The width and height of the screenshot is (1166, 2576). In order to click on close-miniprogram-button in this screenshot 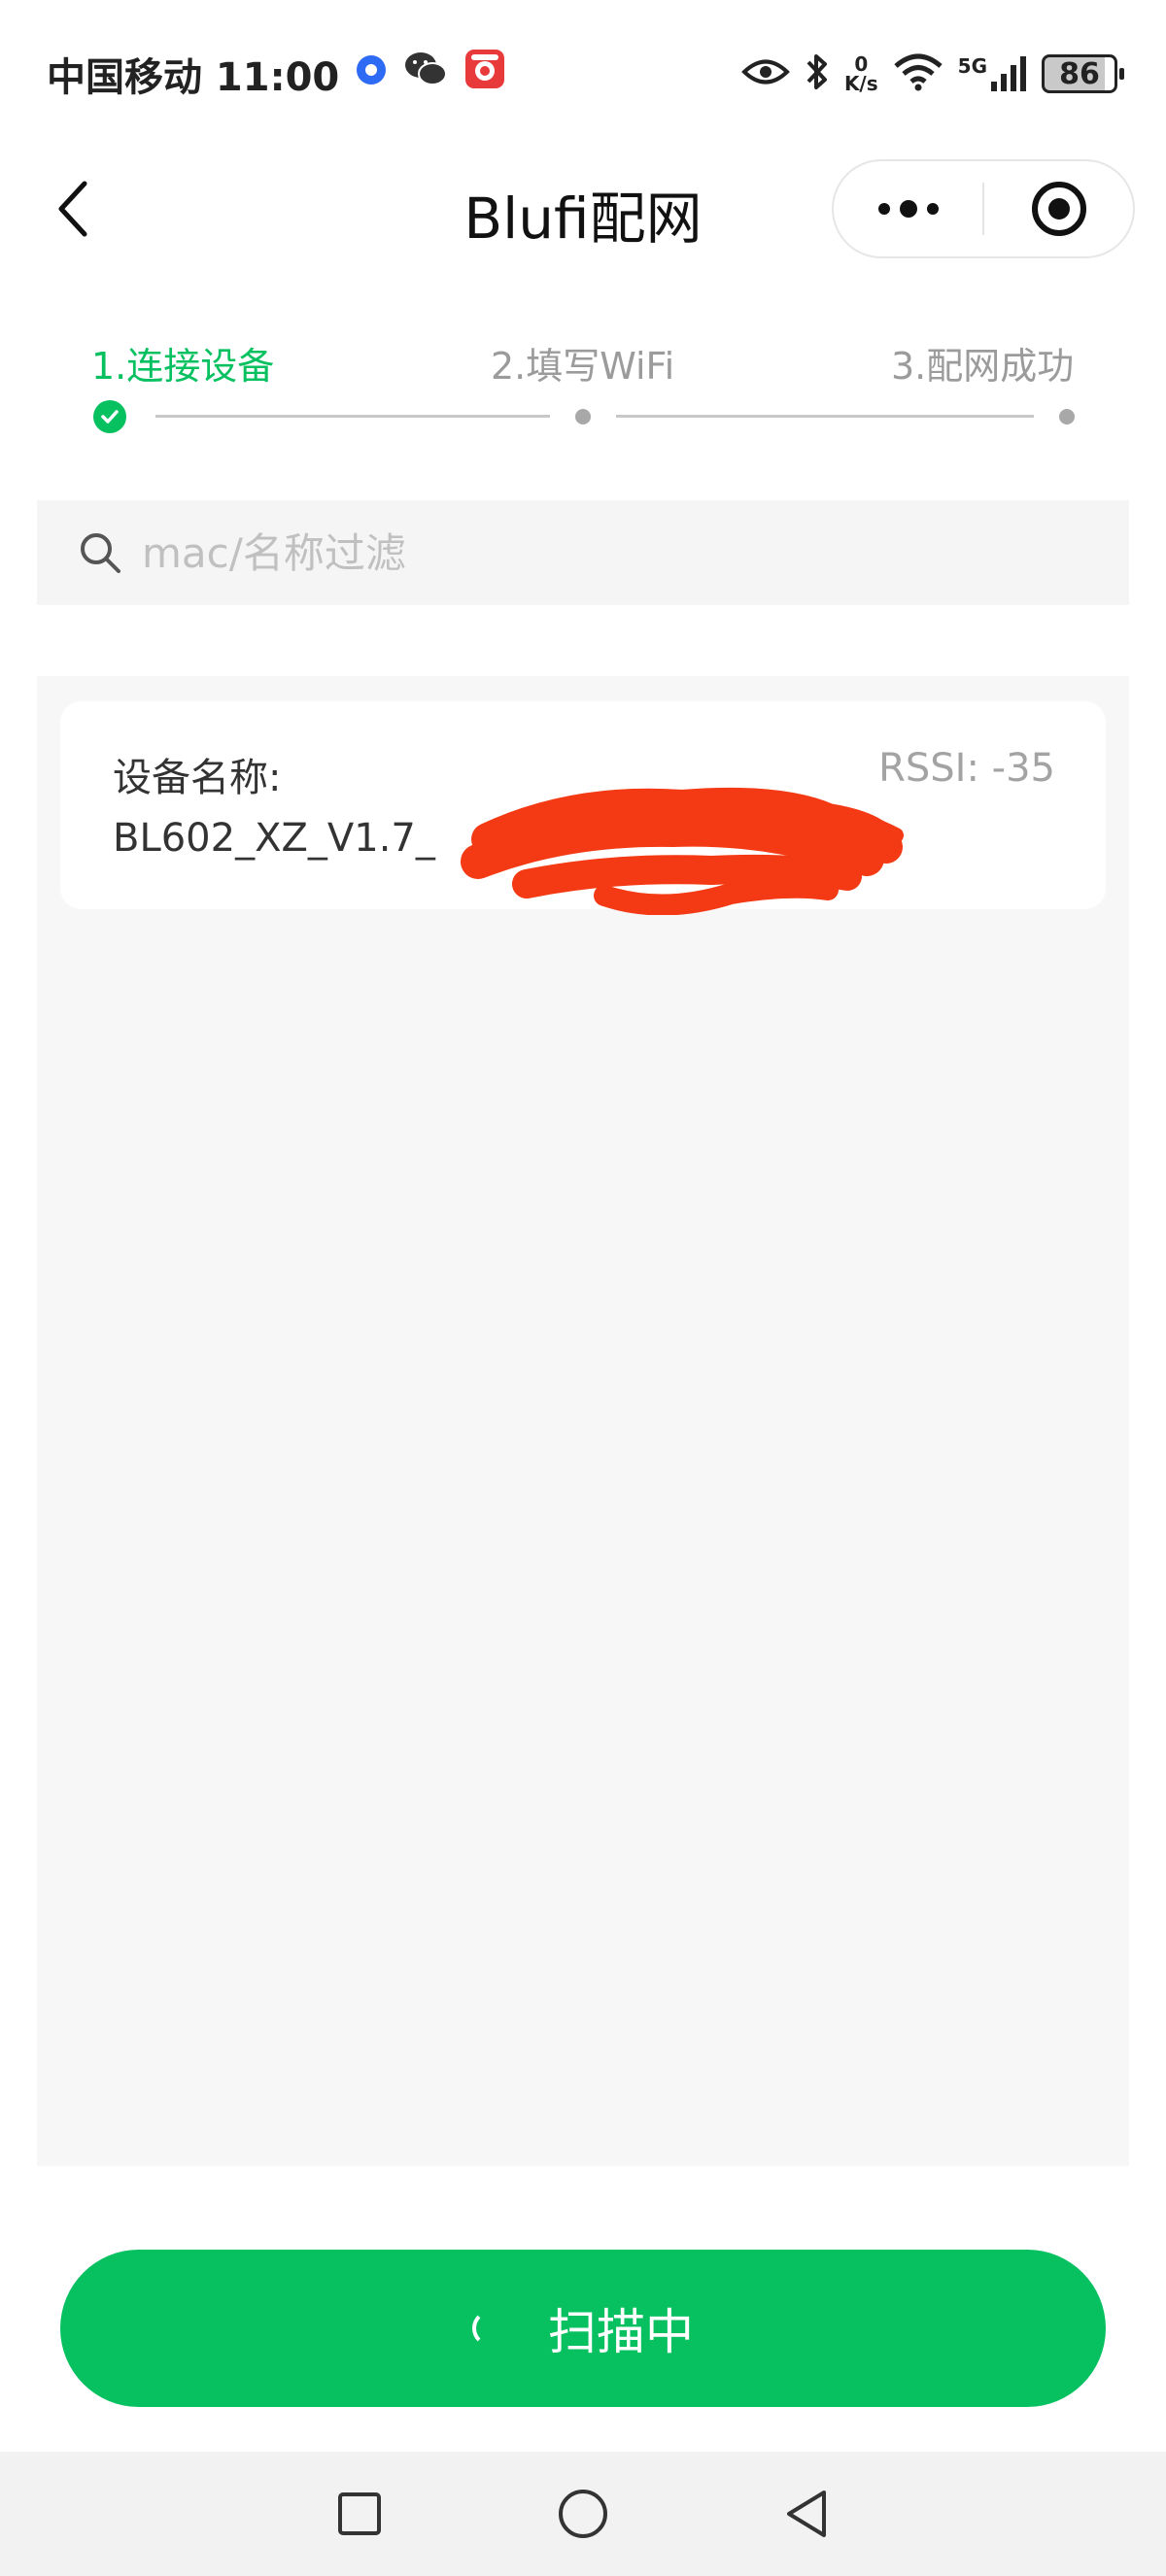, I will do `click(1058, 208)`.